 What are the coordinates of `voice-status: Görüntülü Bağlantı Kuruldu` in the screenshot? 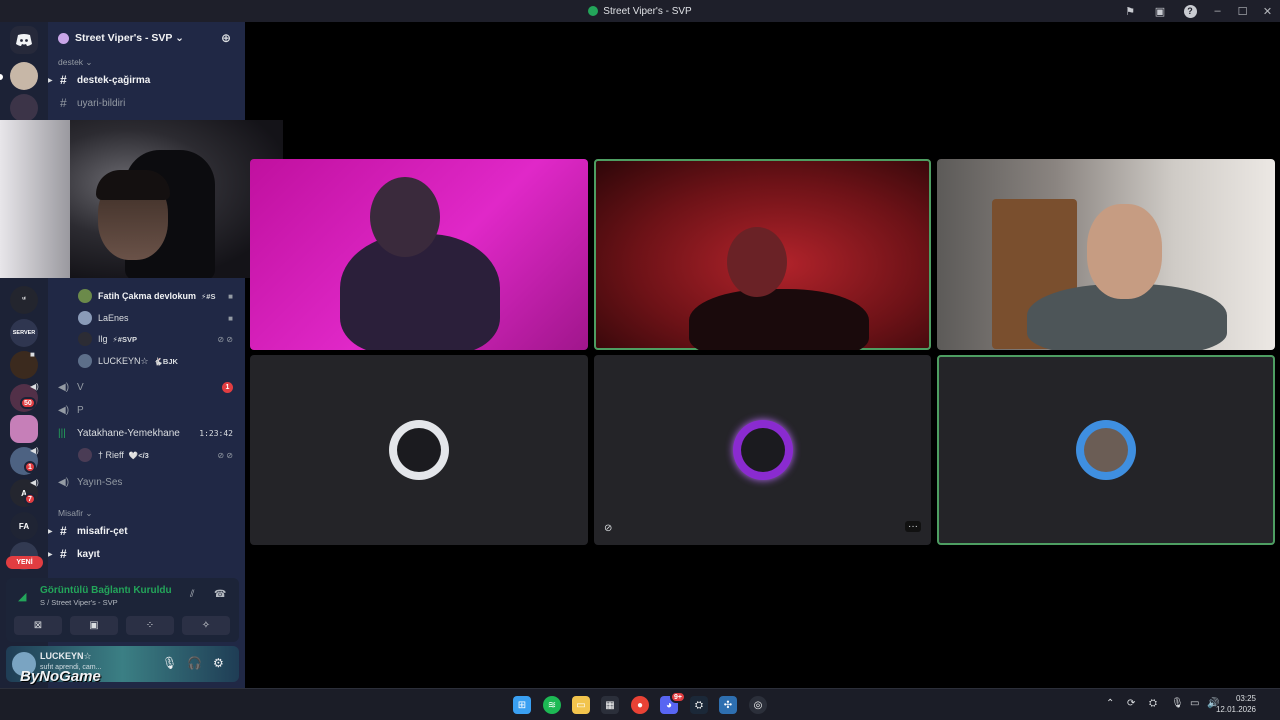 It's located at (106, 590).